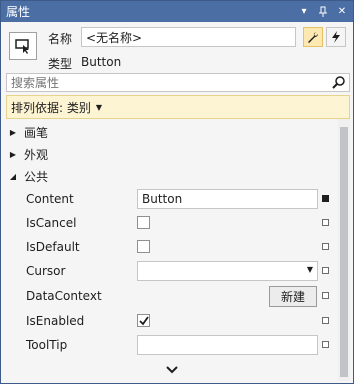 The width and height of the screenshot is (354, 384). What do you see at coordinates (227, 199) in the screenshot?
I see `content-input: Button` at bounding box center [227, 199].